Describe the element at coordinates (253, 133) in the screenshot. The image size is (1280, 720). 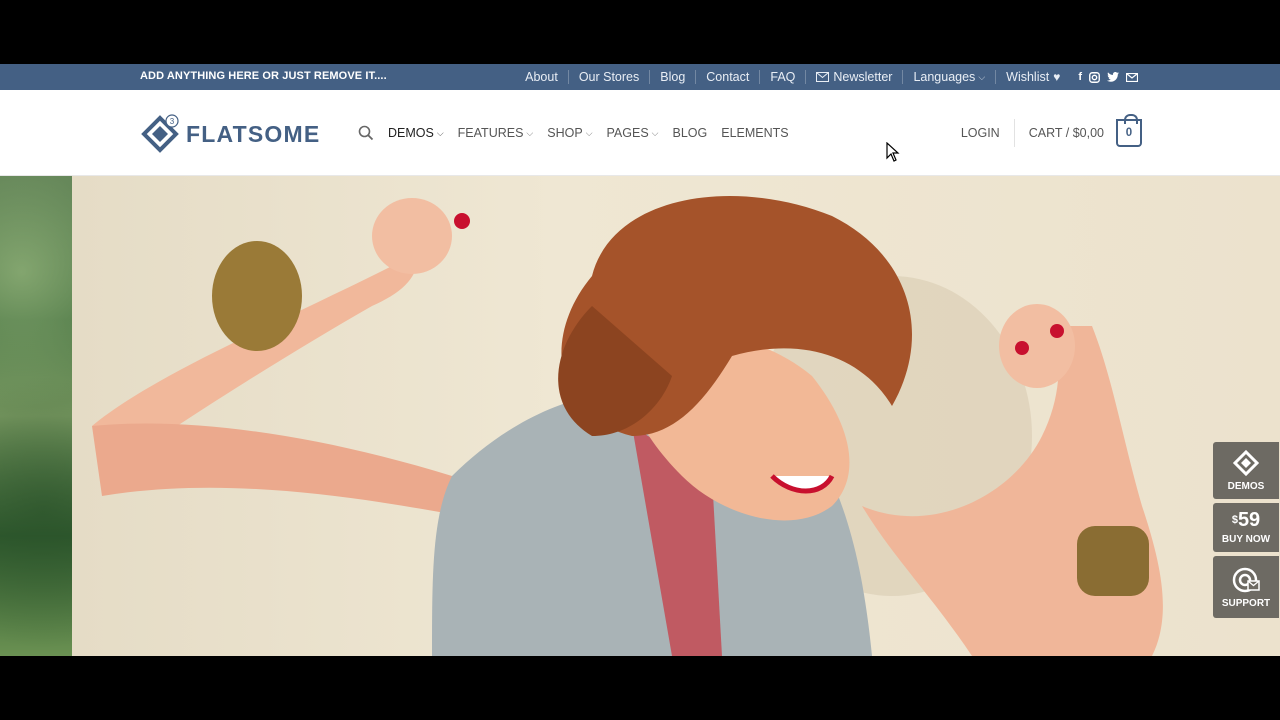
I see `logo-text: FLATSOME` at that location.